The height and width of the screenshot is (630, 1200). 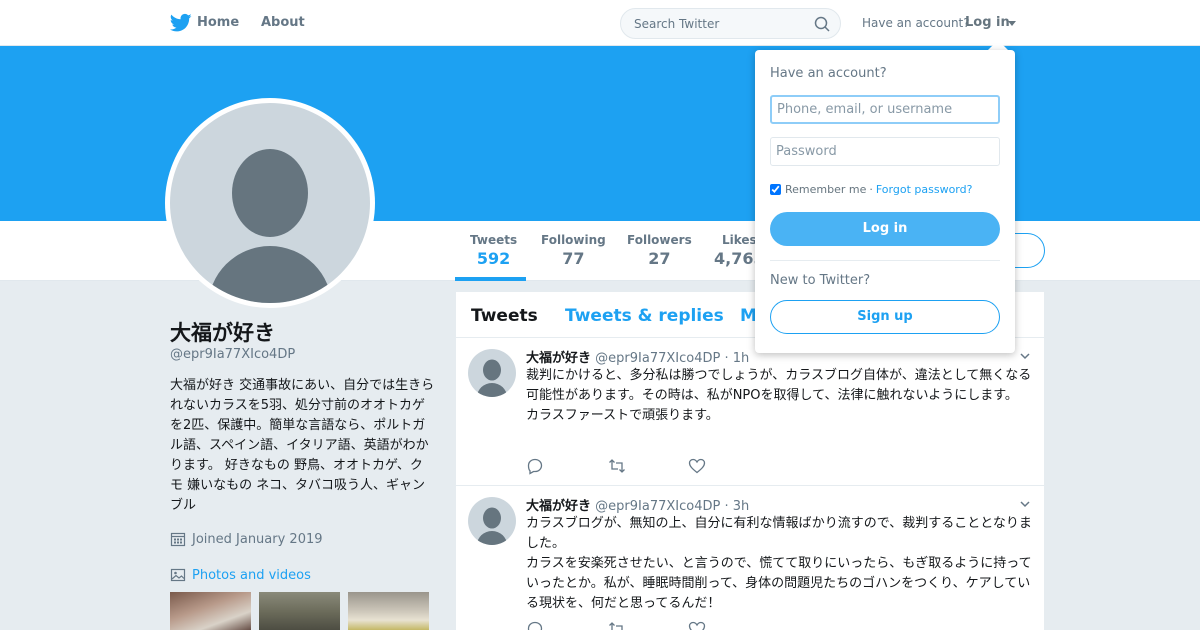 What do you see at coordinates (283, 22) in the screenshot?
I see `nav-about-link: About` at bounding box center [283, 22].